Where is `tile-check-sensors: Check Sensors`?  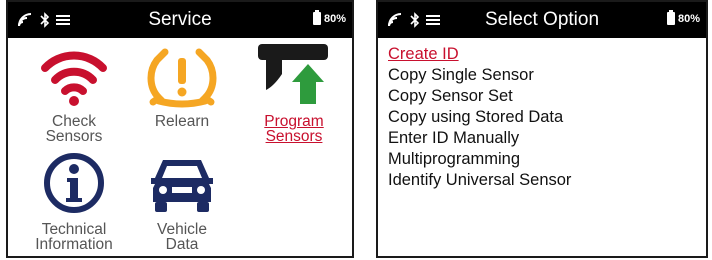 tile-check-sensors: Check Sensors is located at coordinates (74, 95).